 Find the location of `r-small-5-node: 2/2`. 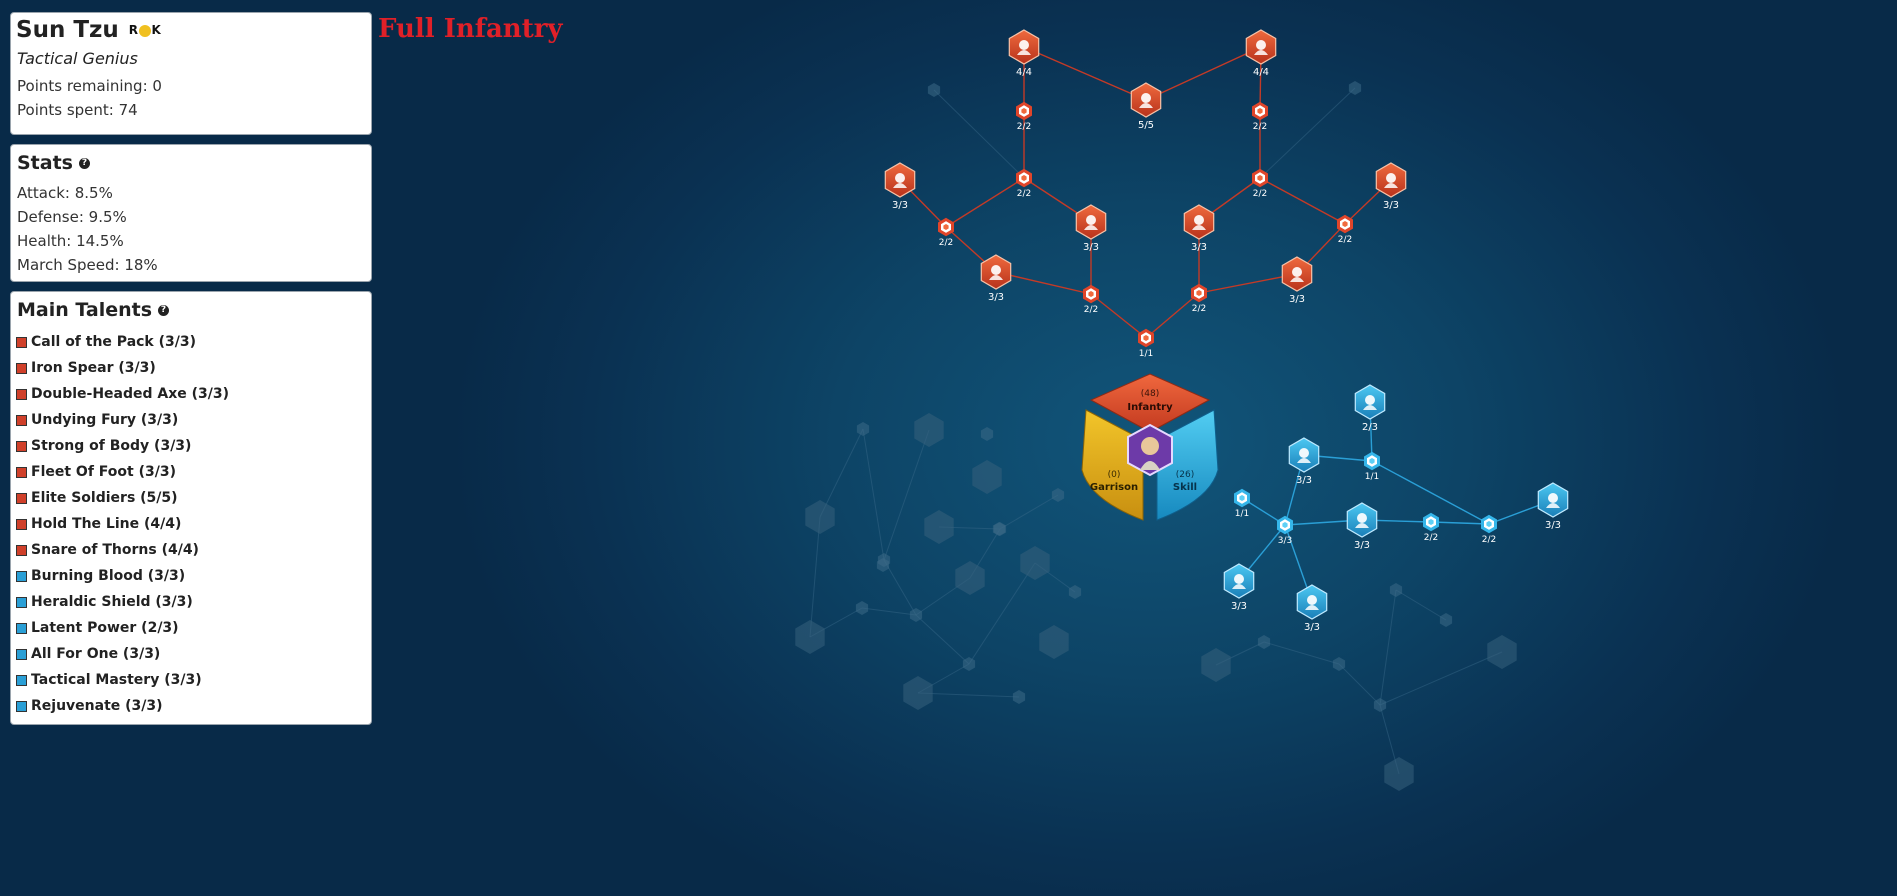

r-small-5-node: 2/2 is located at coordinates (946, 233).